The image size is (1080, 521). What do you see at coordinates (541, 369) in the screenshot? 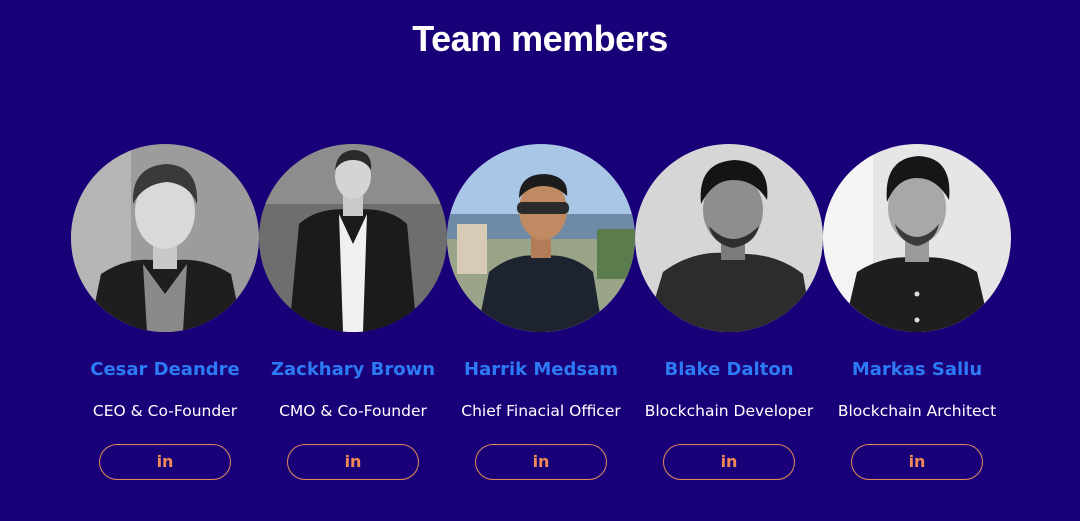
I see `member-name: Harrik Medsam` at bounding box center [541, 369].